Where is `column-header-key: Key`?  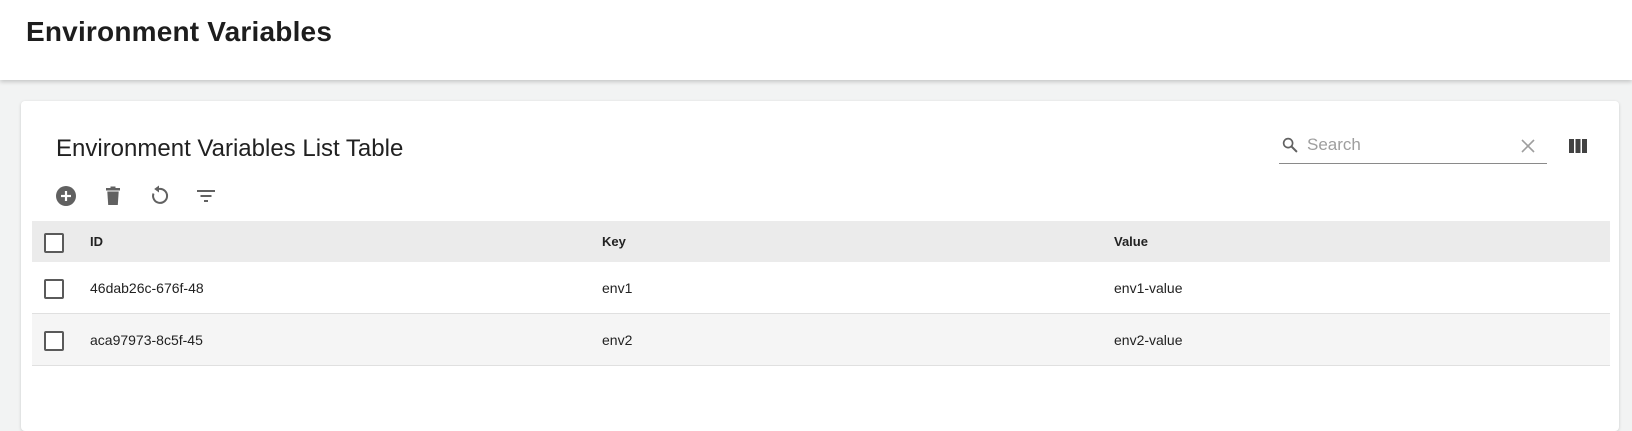 column-header-key: Key is located at coordinates (614, 241).